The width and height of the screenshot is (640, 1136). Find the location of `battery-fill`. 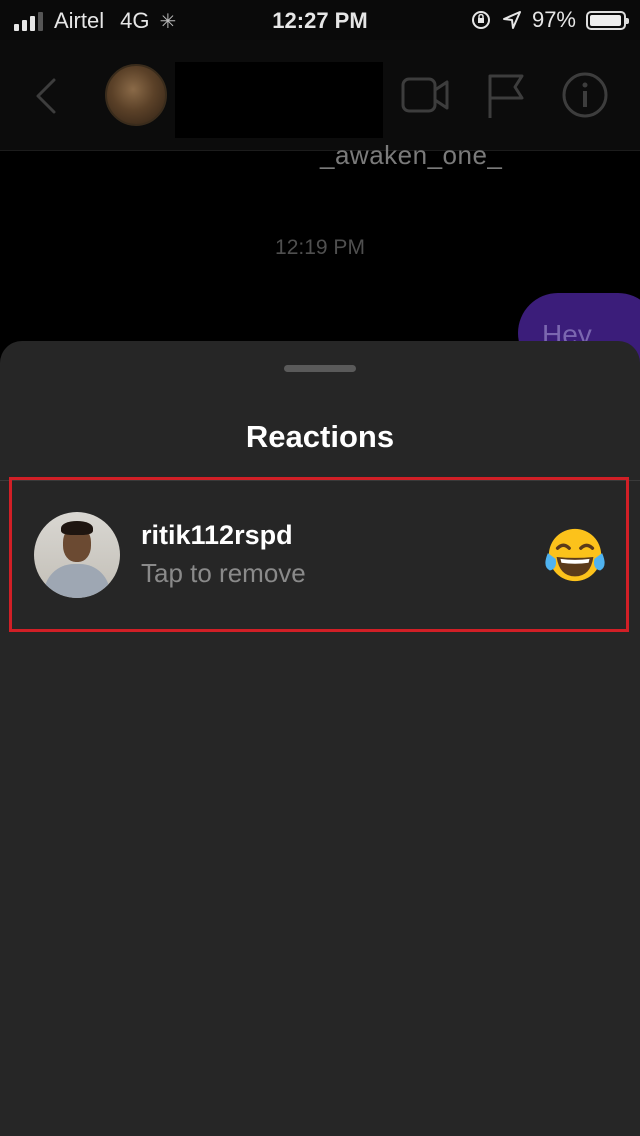

battery-fill is located at coordinates (606, 20).